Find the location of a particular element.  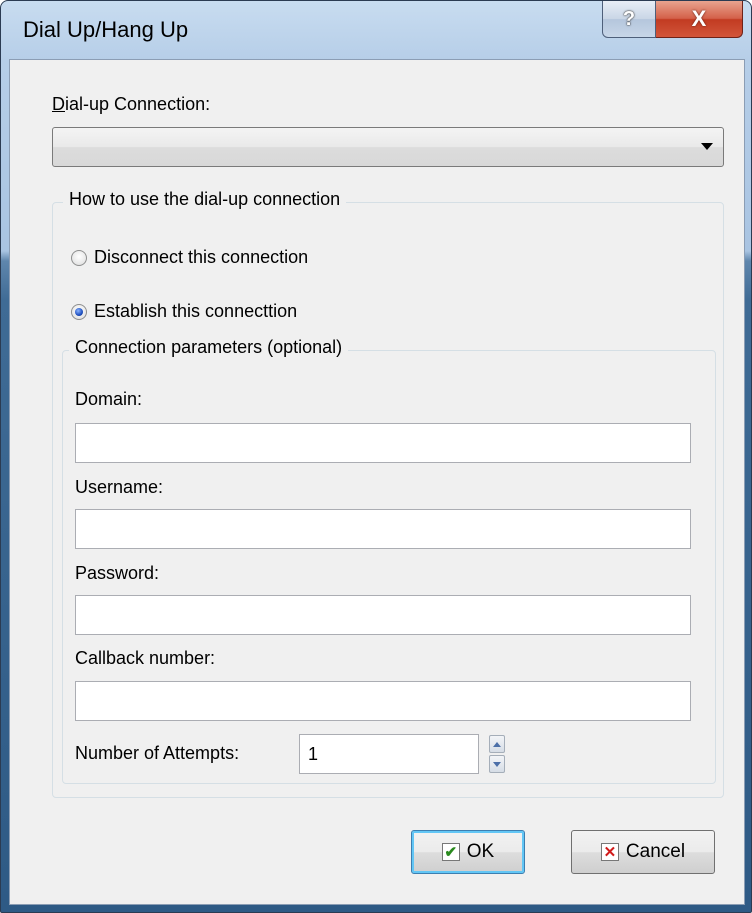

close-button: X is located at coordinates (699, 19).